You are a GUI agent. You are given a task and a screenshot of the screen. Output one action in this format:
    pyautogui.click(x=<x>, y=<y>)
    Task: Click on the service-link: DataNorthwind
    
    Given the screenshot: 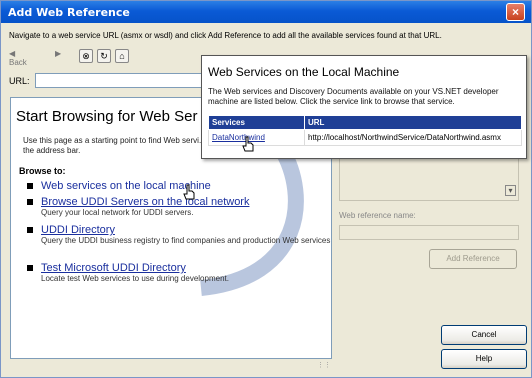 What is the action you would take?
    pyautogui.click(x=238, y=137)
    